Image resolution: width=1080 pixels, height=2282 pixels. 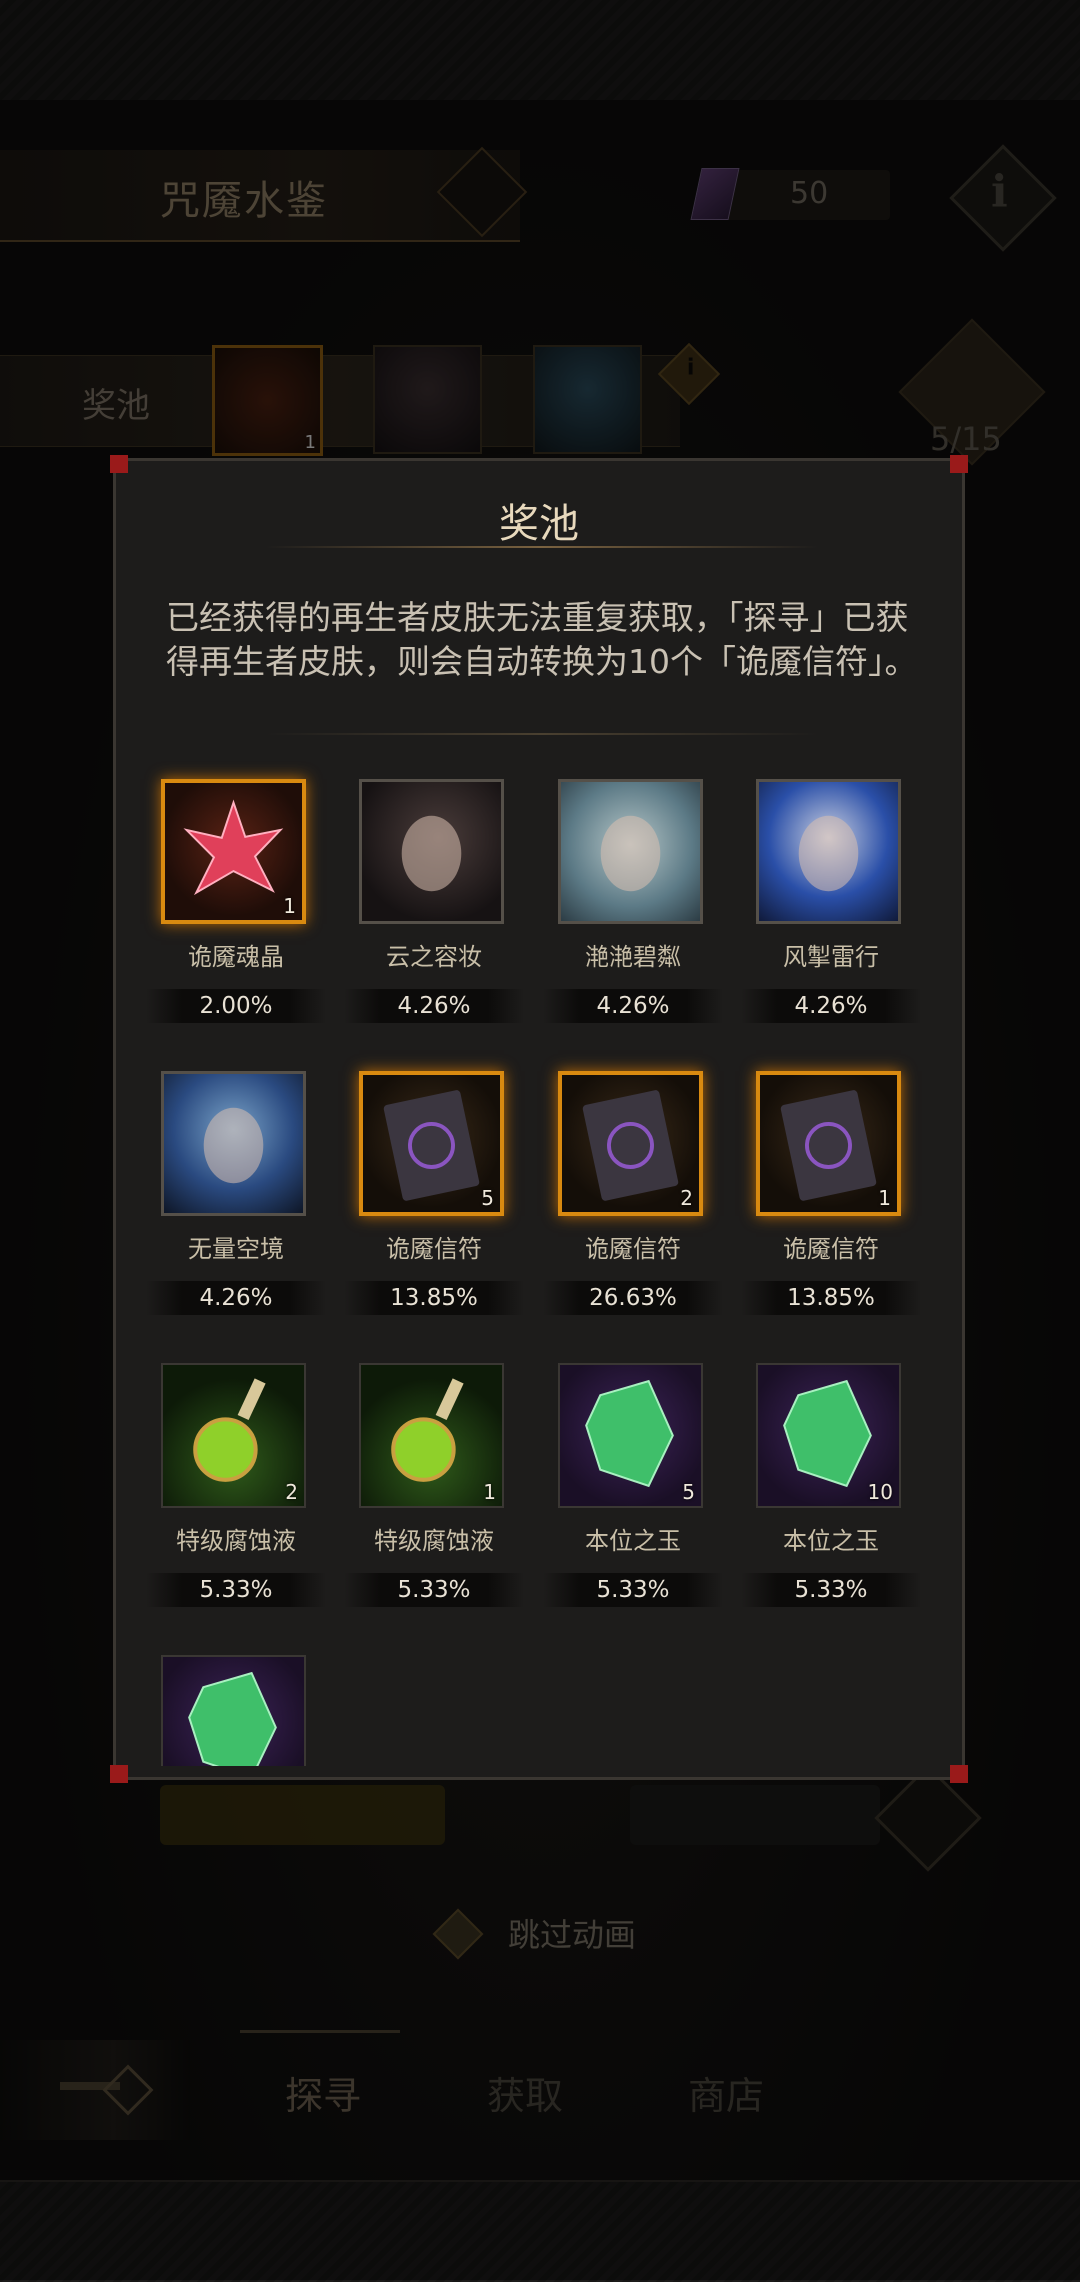 What do you see at coordinates (236, 1006) in the screenshot?
I see `reward-rate: 2.00%` at bounding box center [236, 1006].